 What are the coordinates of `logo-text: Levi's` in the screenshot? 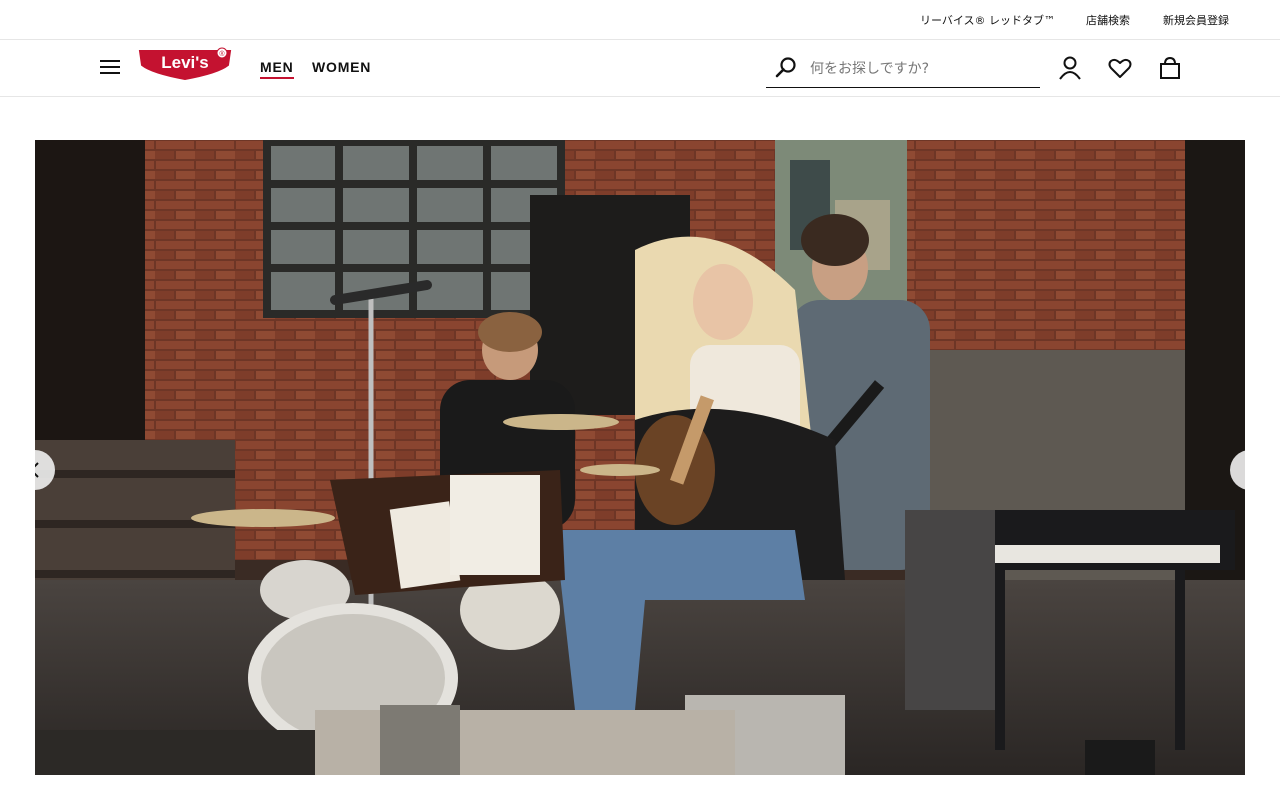 It's located at (185, 62).